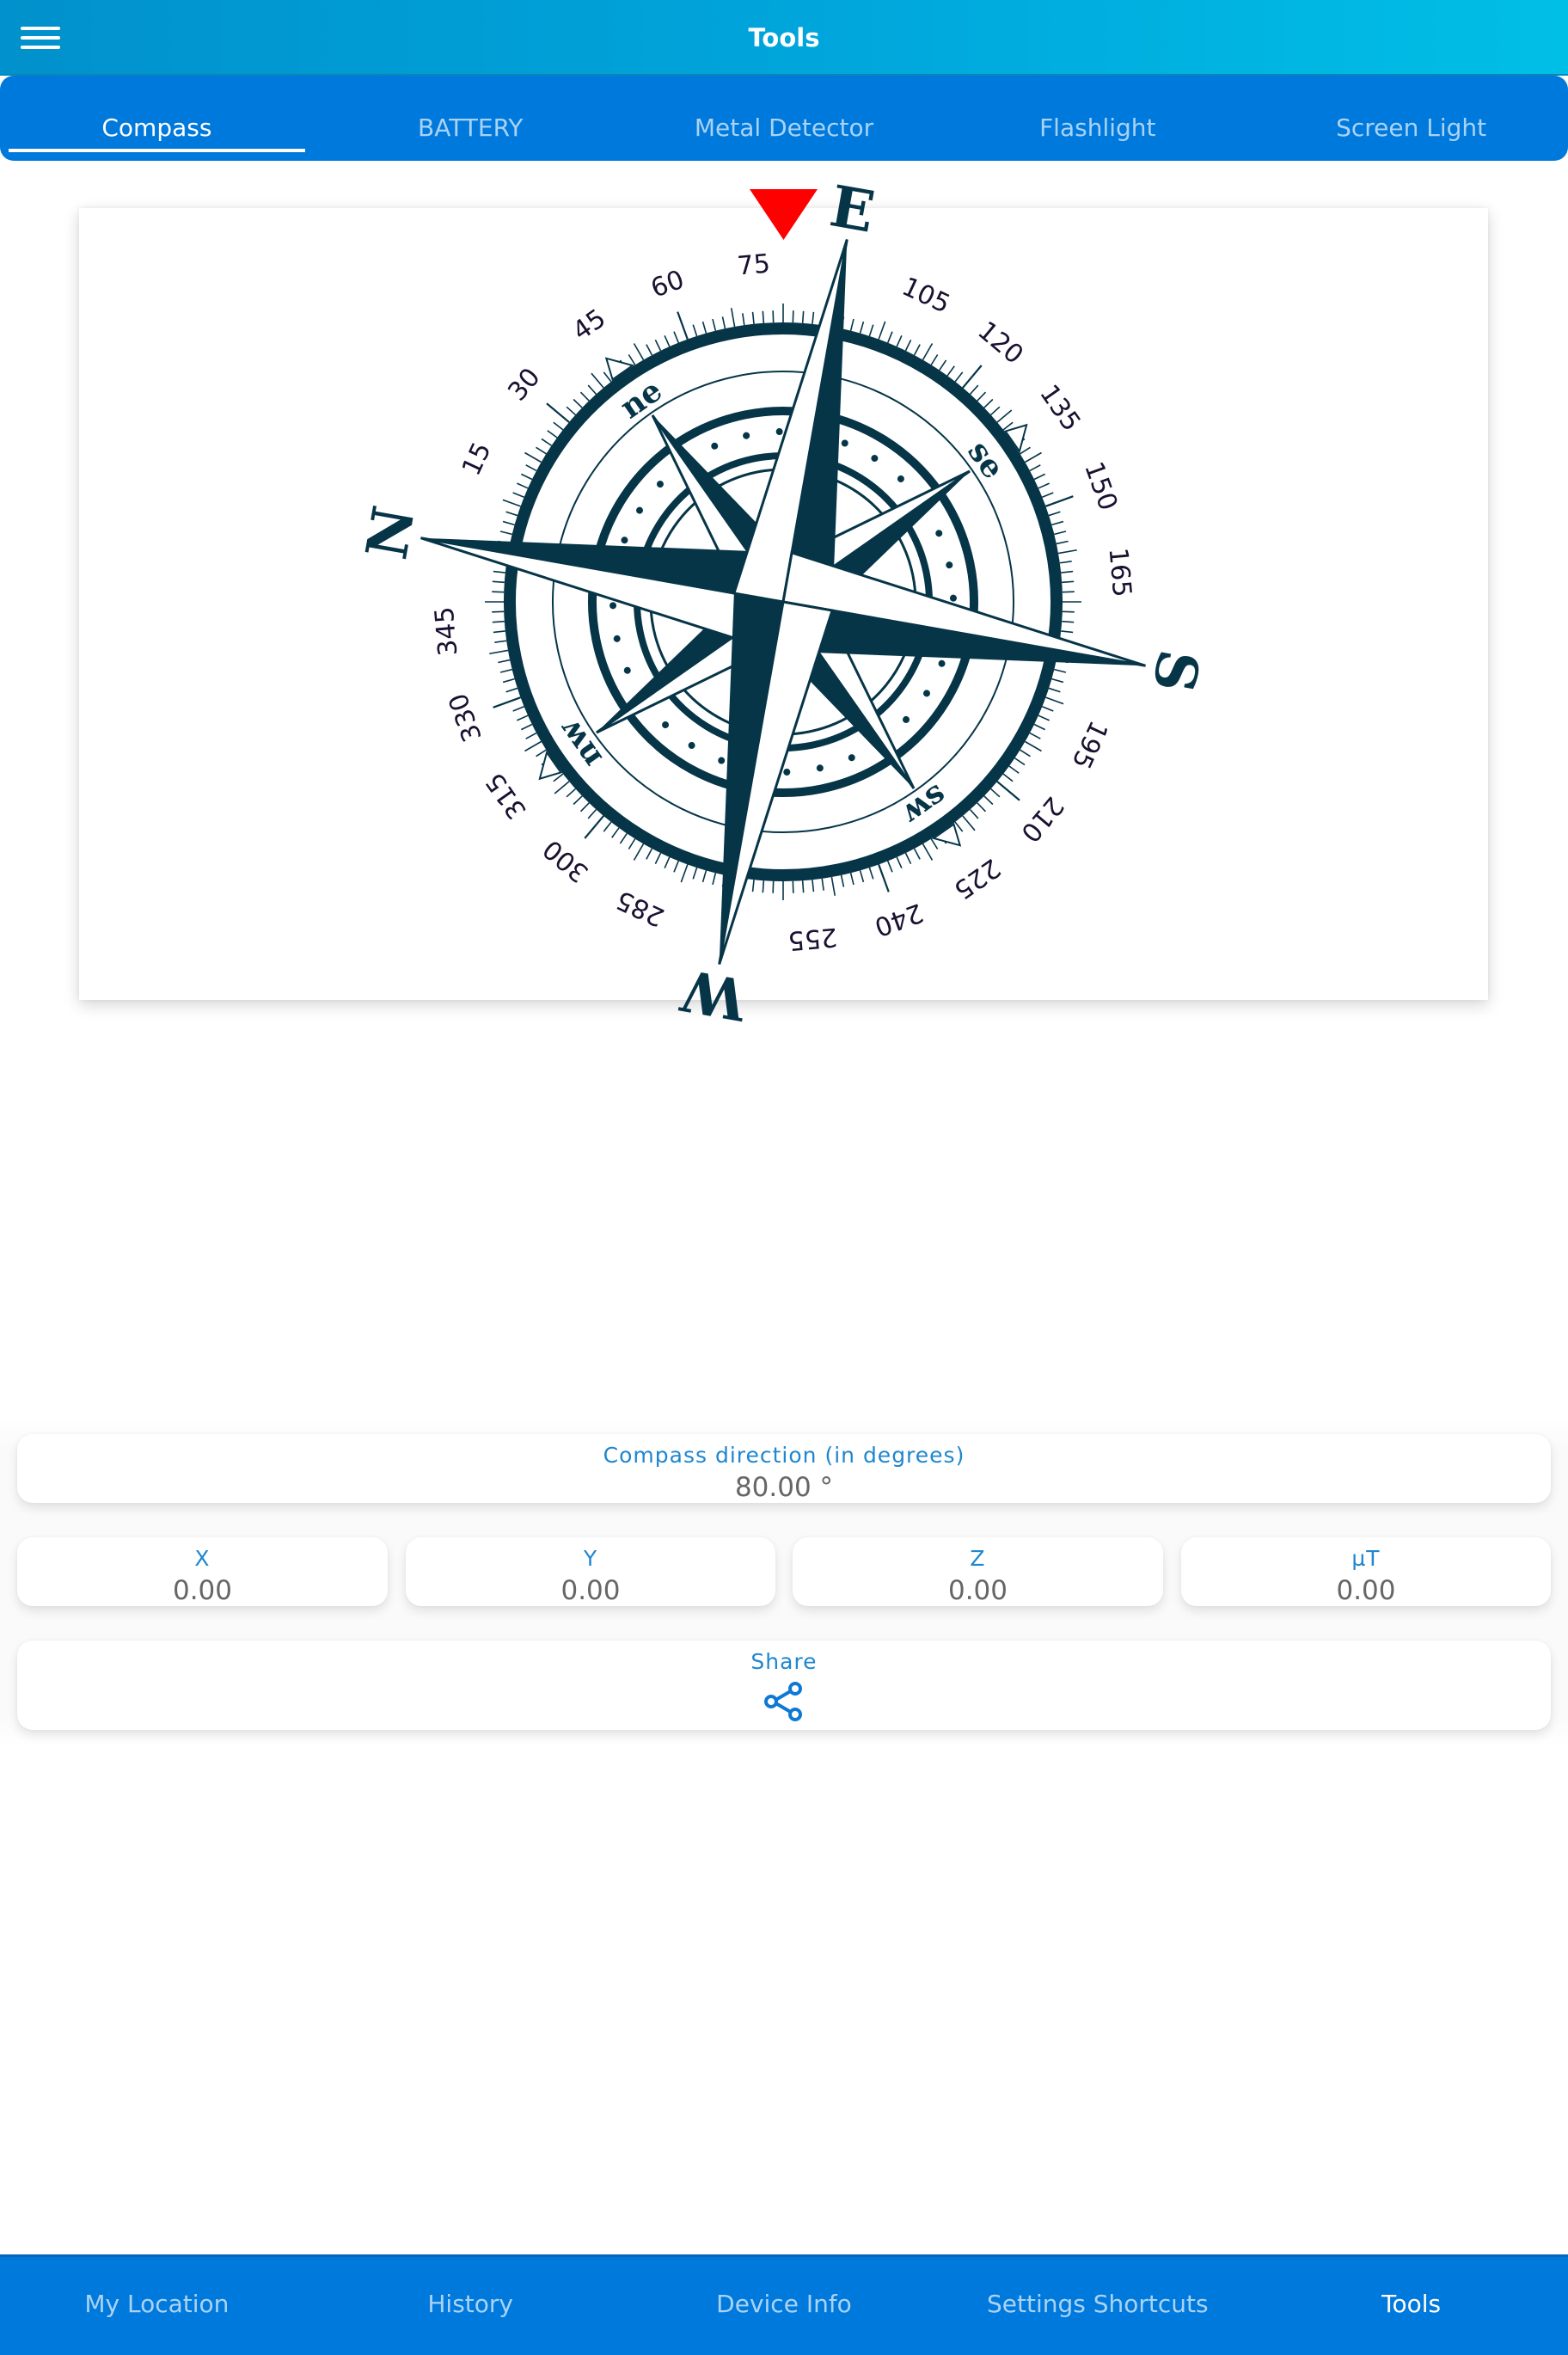 This screenshot has width=1568, height=2355. I want to click on hamburger-menu-icon, so click(40, 38).